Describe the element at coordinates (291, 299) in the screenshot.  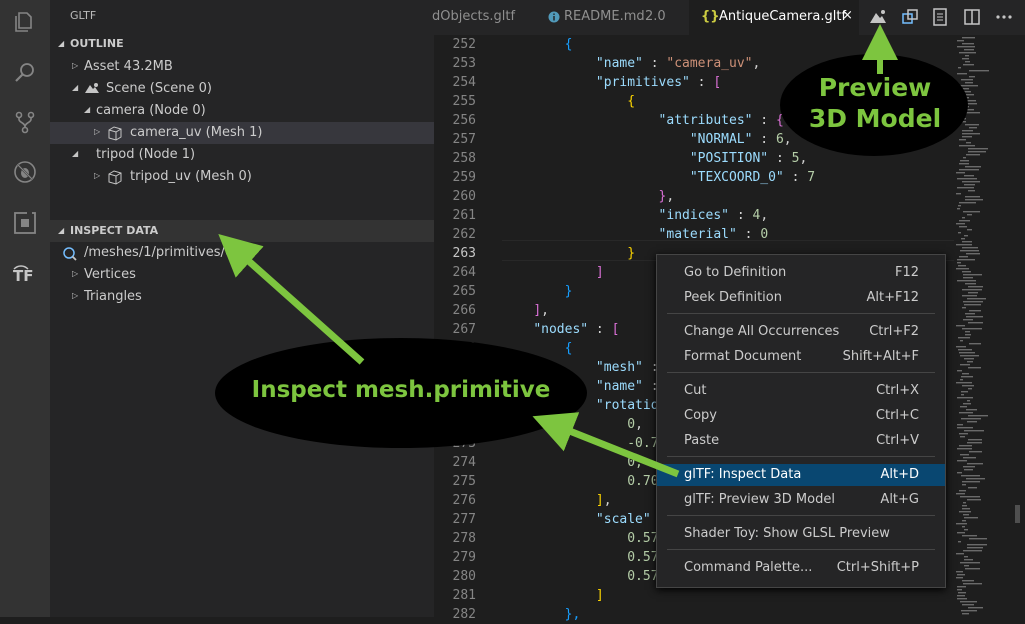
I see `inspect-arrow-up` at that location.